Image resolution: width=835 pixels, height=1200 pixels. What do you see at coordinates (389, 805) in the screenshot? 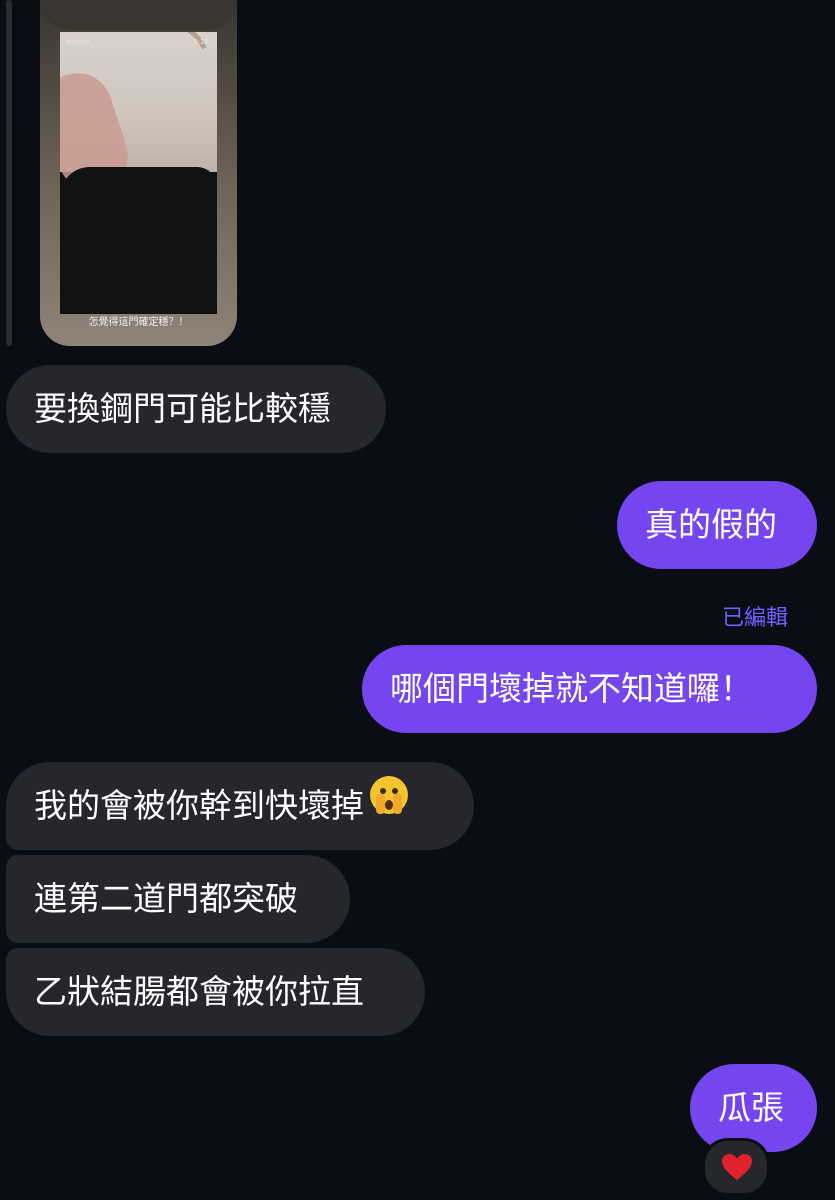
I see `face-with-peeking-eye-icon` at bounding box center [389, 805].